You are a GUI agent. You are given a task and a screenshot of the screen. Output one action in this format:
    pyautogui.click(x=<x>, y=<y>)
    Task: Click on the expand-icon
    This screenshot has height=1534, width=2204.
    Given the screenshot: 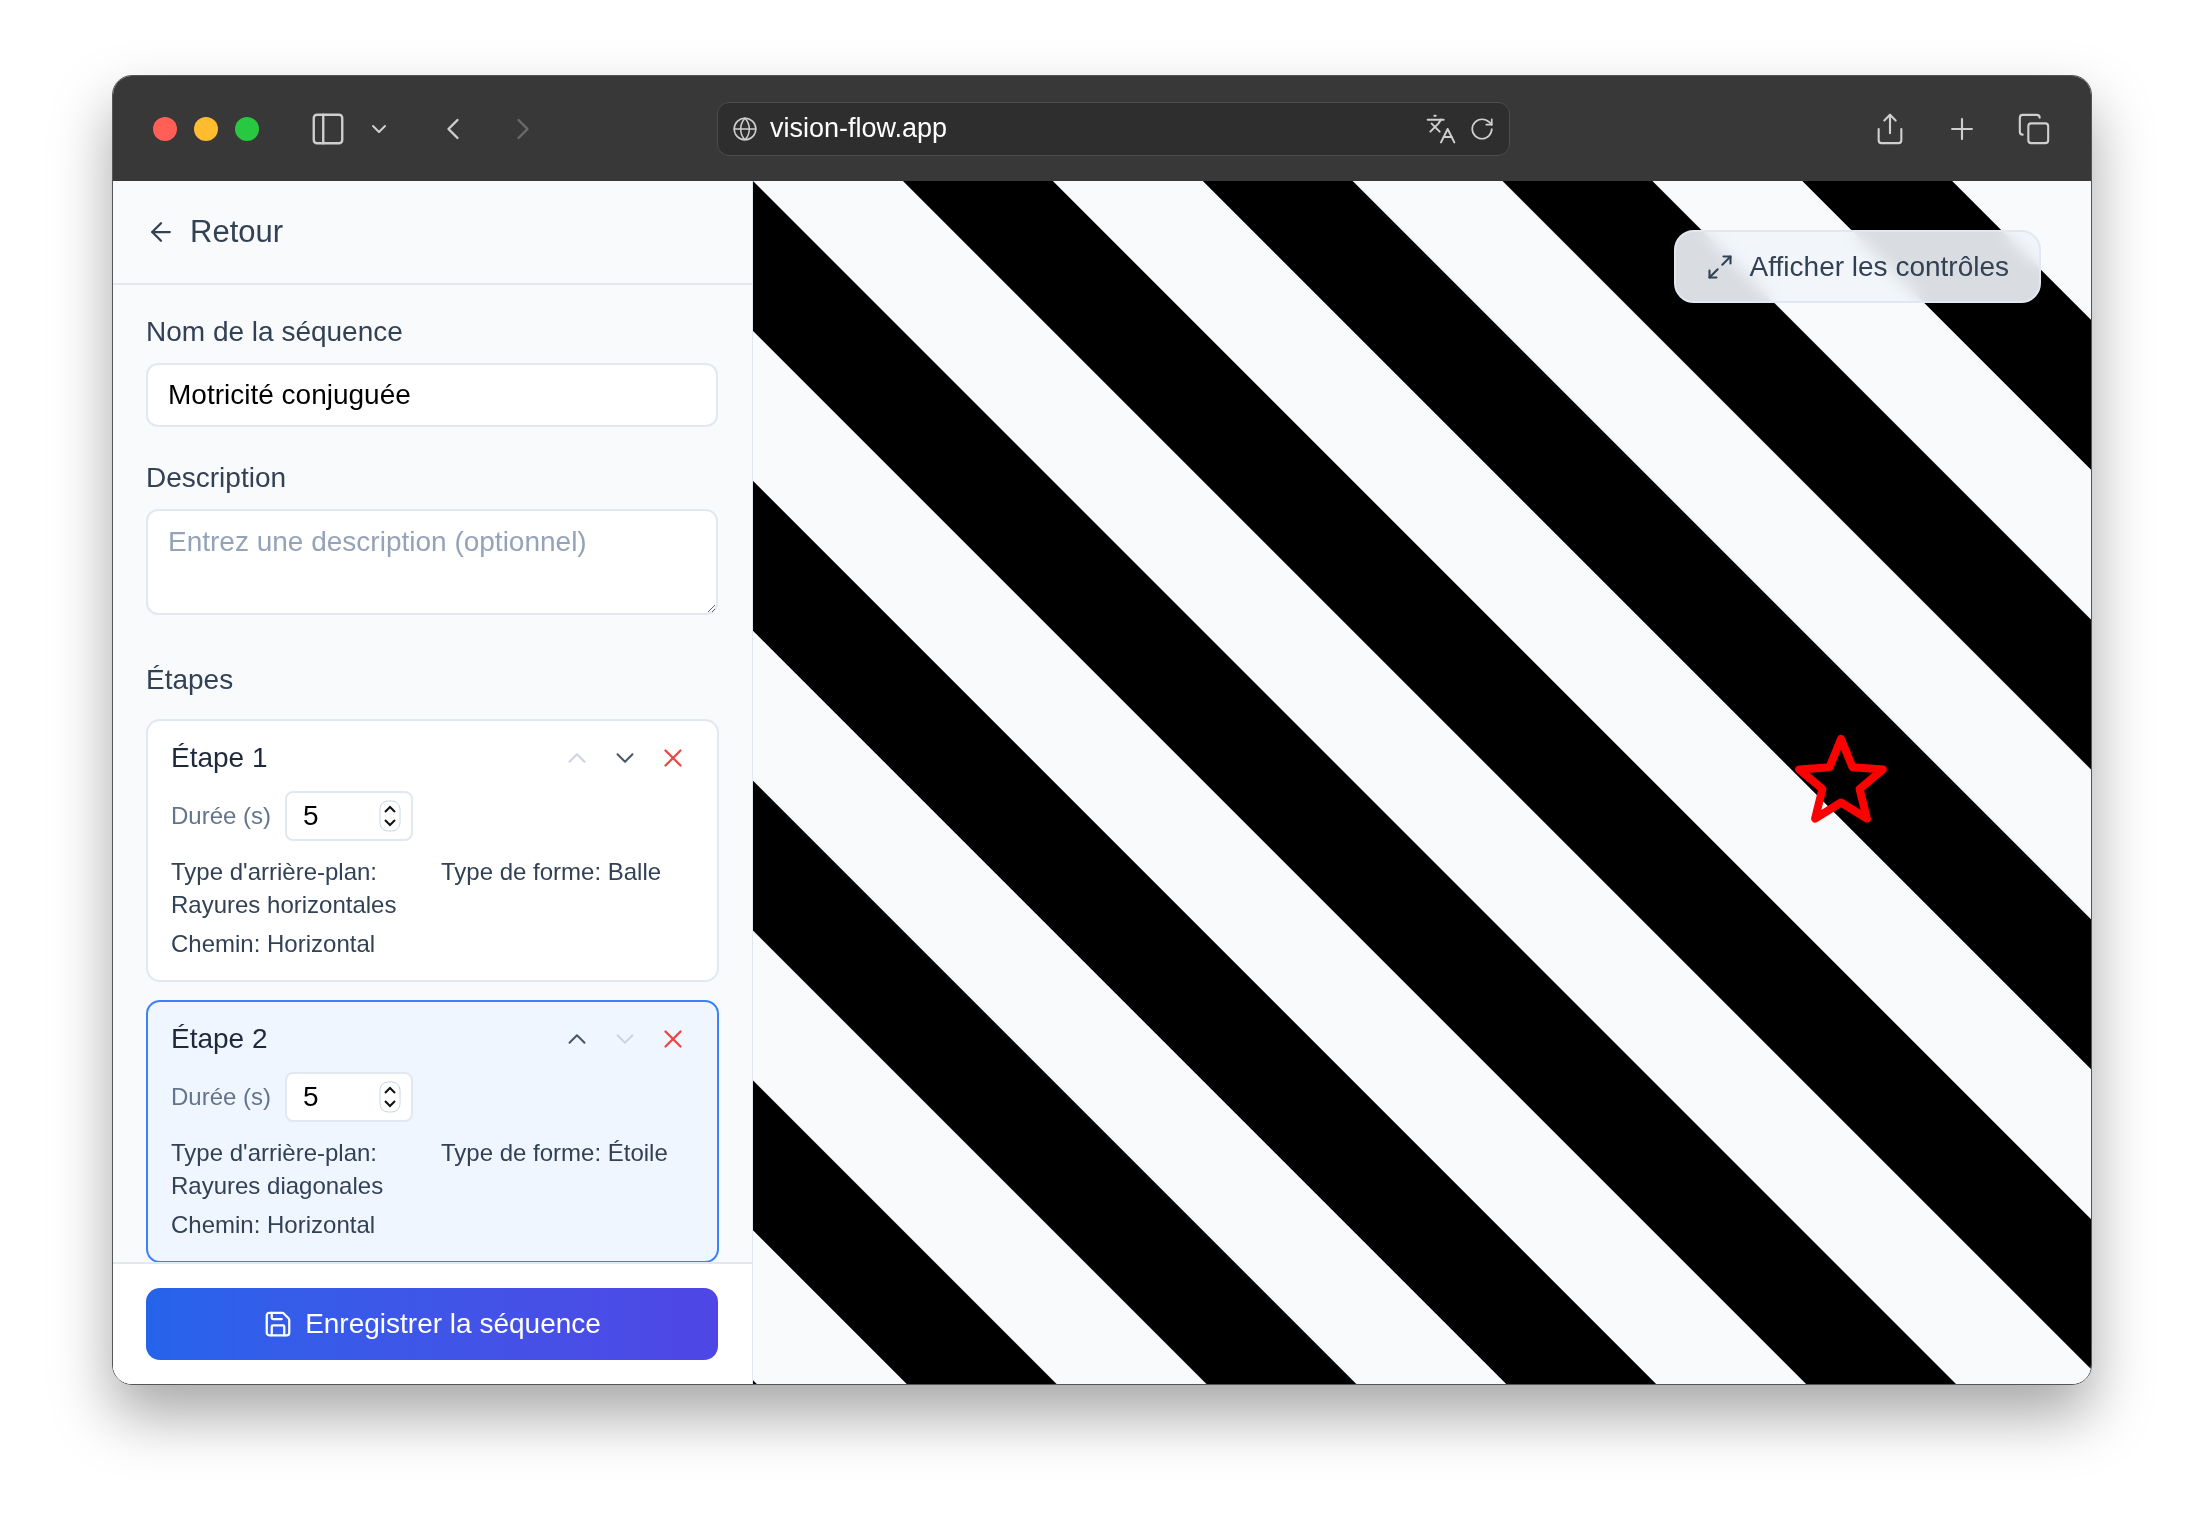 What is the action you would take?
    pyautogui.click(x=1719, y=266)
    